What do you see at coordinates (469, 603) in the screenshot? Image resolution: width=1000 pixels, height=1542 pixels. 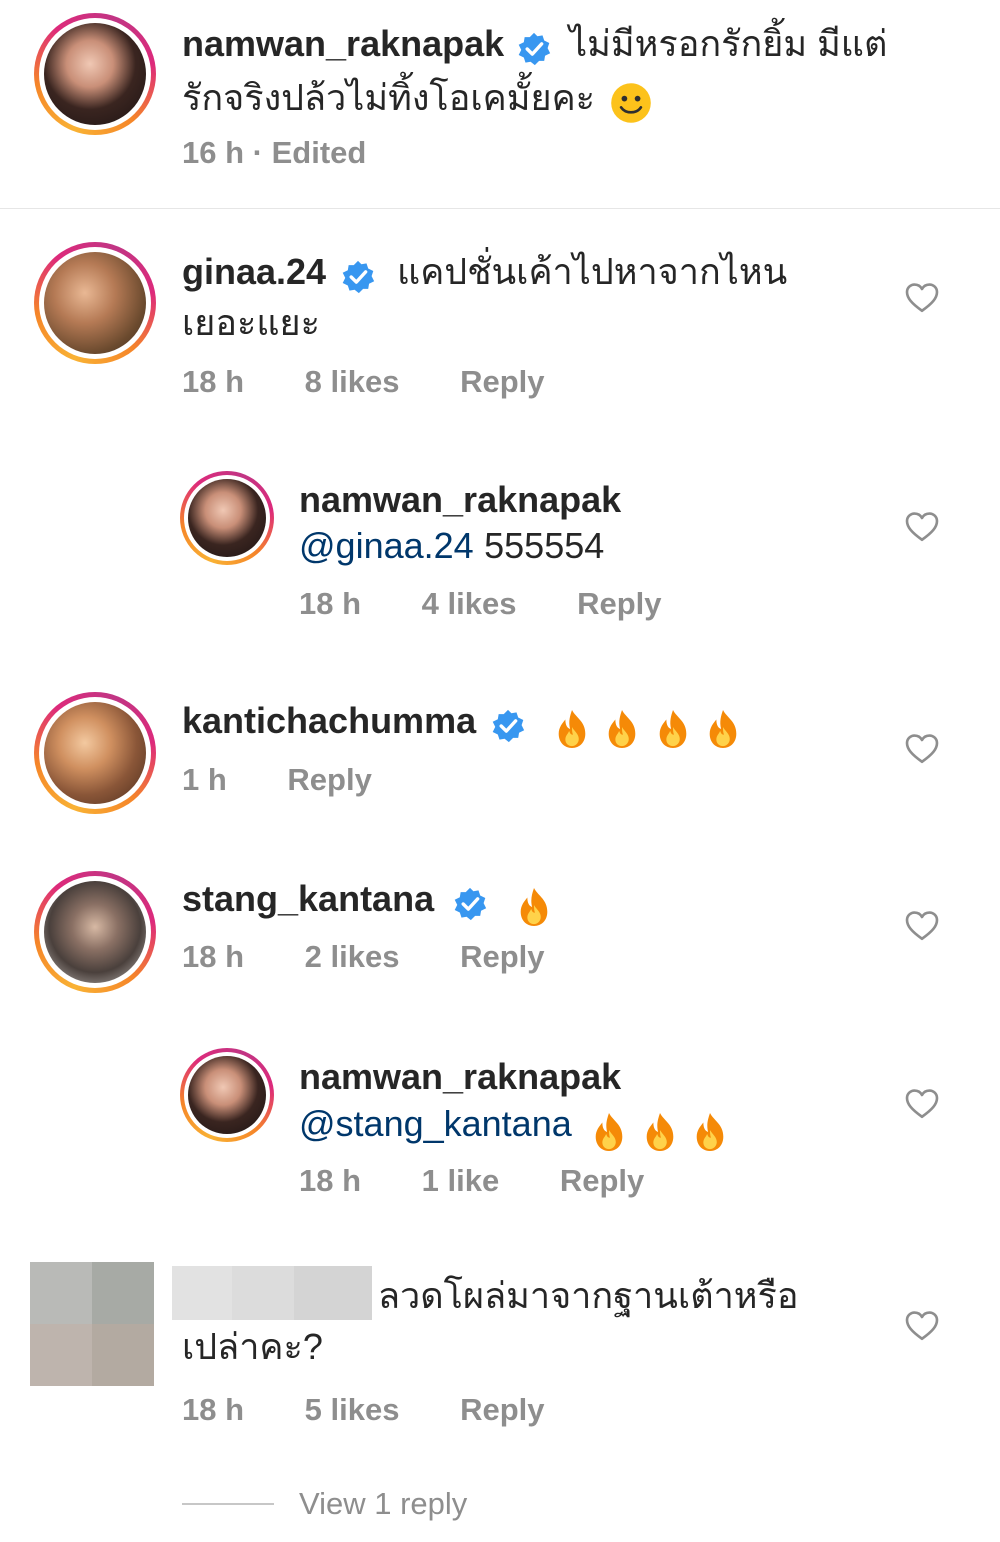 I see `reply-likes: 4 likes` at bounding box center [469, 603].